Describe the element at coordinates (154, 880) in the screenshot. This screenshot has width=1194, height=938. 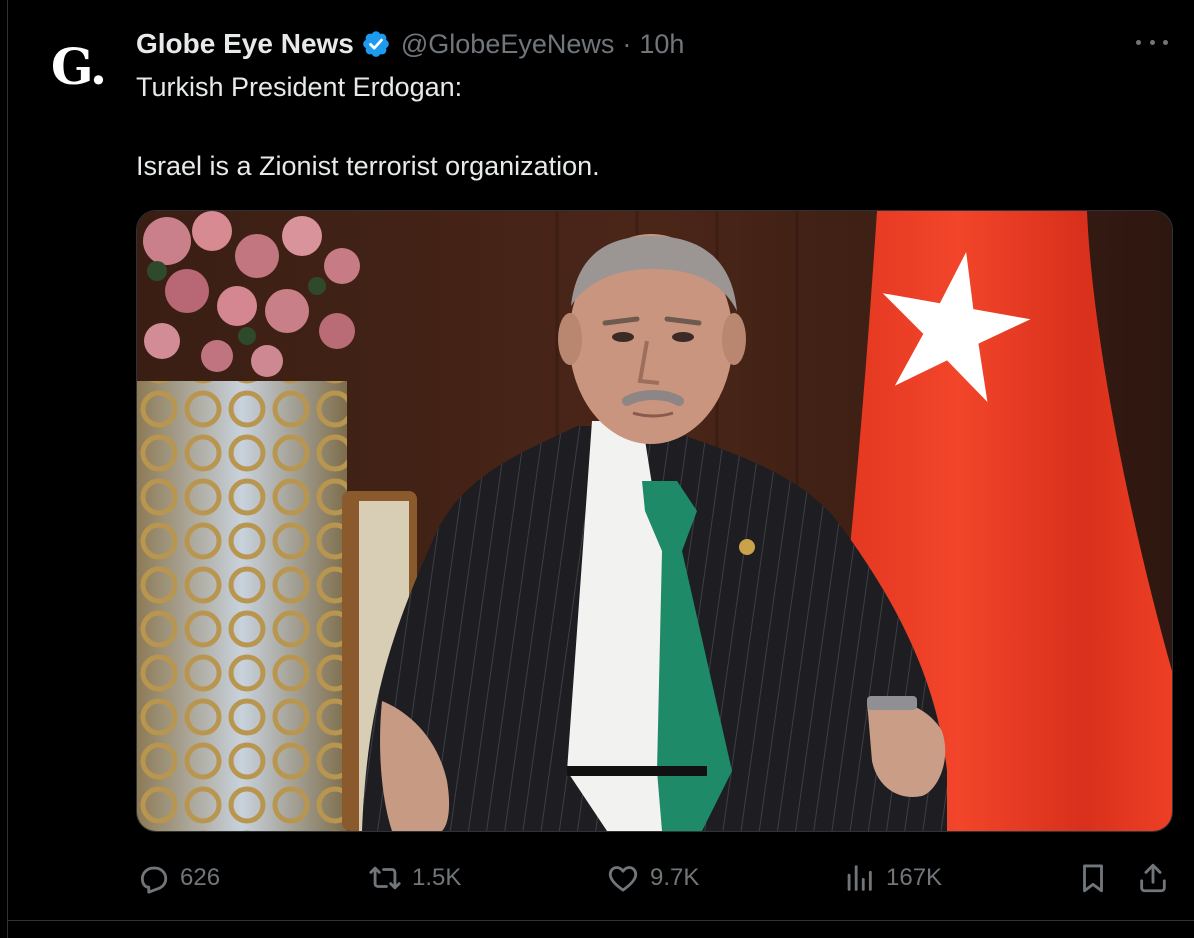
I see `reply-icon` at that location.